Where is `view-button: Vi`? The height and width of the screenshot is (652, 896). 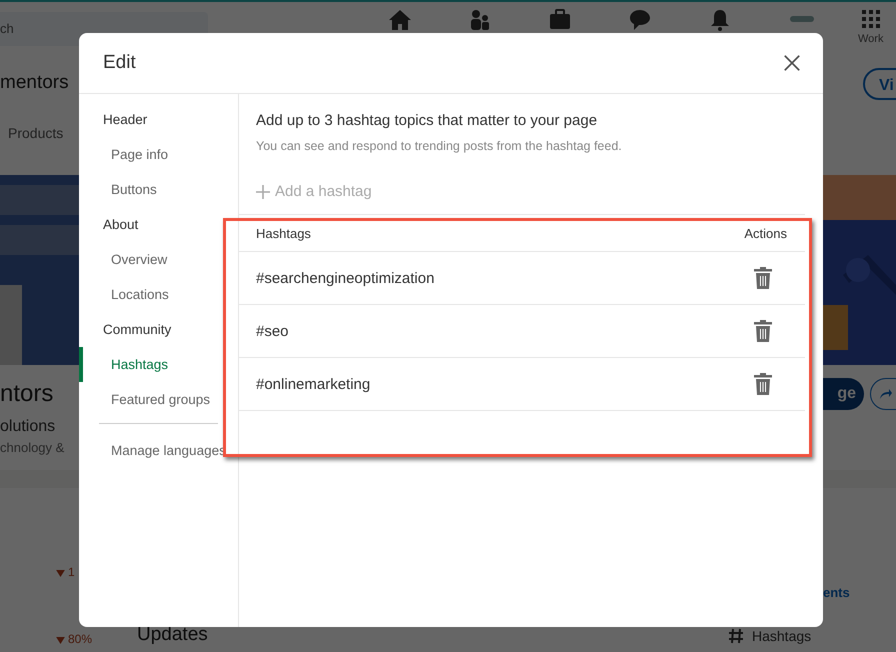
view-button: Vi is located at coordinates (879, 84).